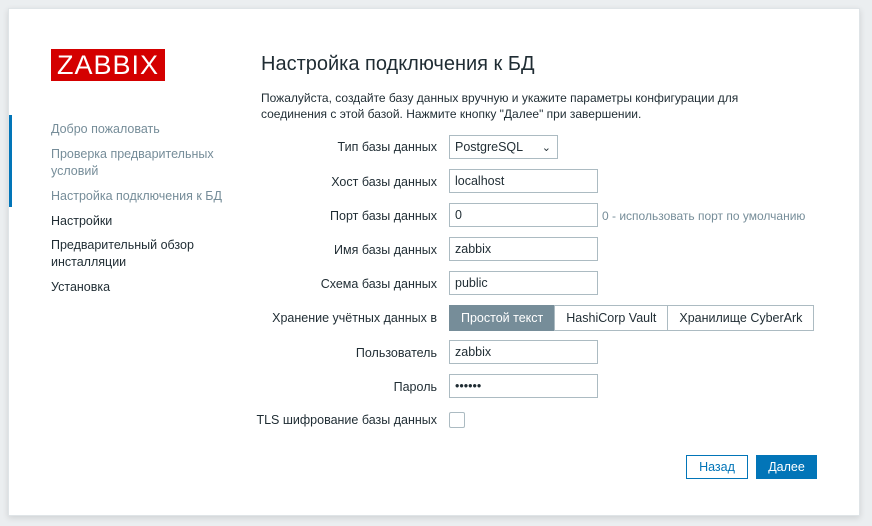  What do you see at coordinates (502, 318) in the screenshot?
I see `store-option-plaintext: Простой текст` at bounding box center [502, 318].